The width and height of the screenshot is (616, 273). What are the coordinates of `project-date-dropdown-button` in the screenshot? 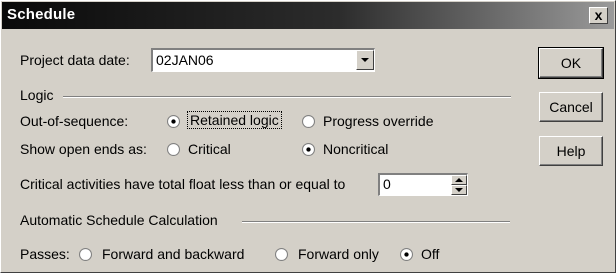 It's located at (365, 60).